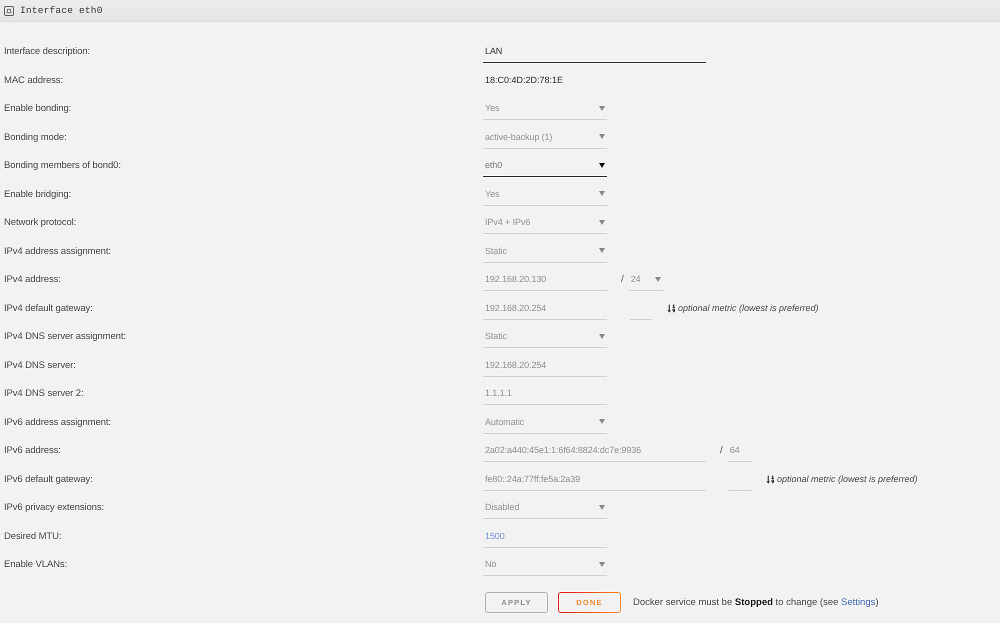  I want to click on field-label: IPv6 default gateway:, so click(48, 479).